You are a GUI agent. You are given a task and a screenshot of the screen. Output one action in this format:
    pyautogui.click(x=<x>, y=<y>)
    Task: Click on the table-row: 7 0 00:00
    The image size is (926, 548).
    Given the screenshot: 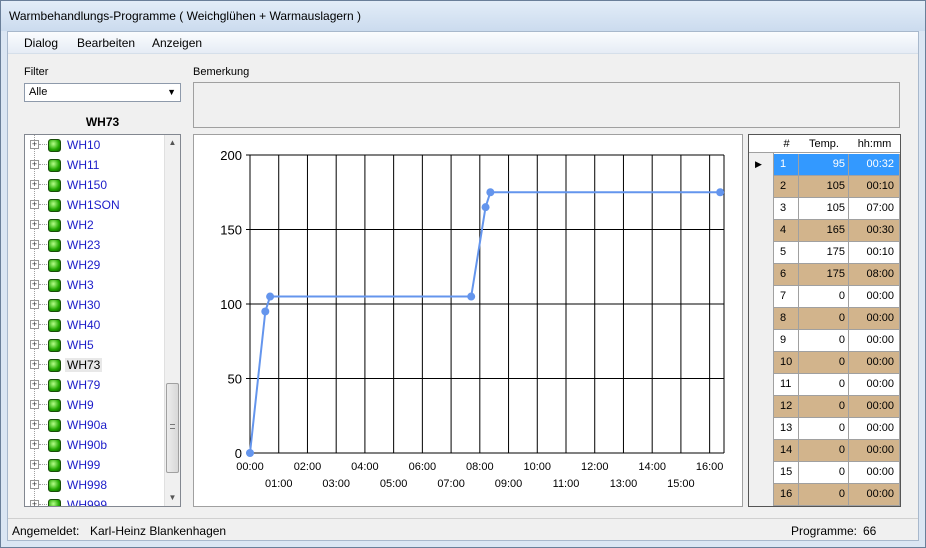 What is the action you would take?
    pyautogui.click(x=837, y=297)
    